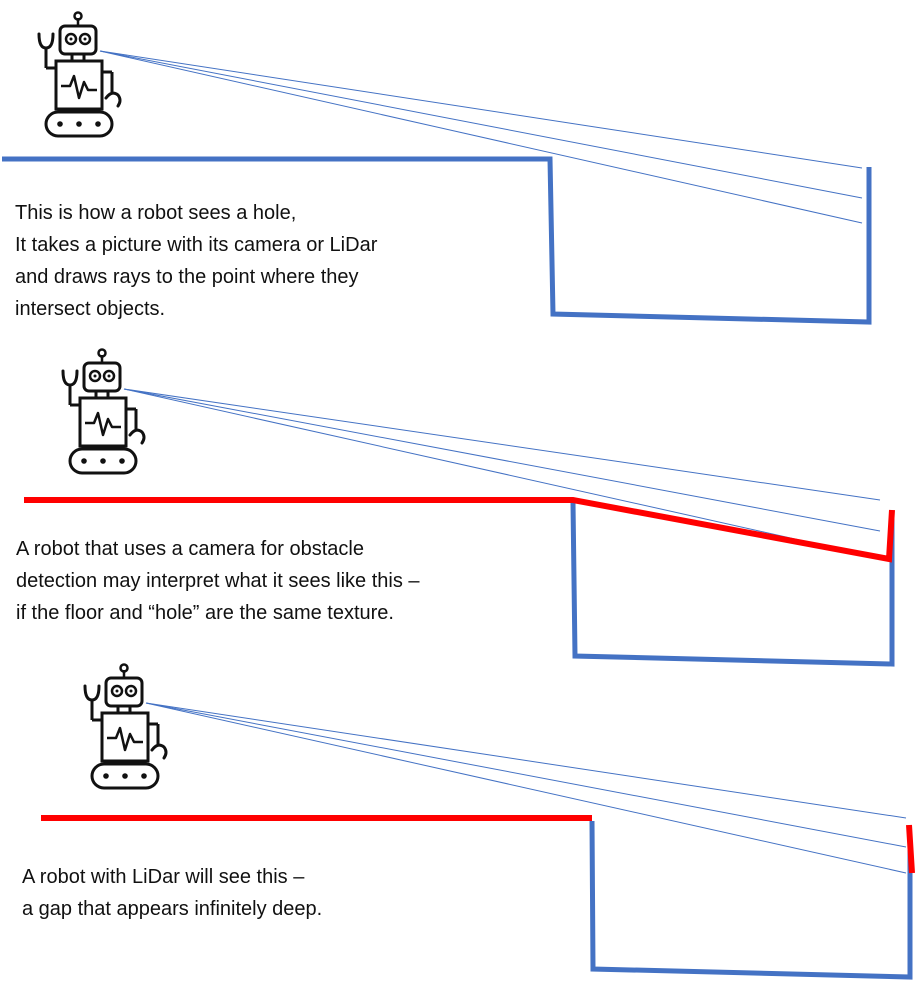  Describe the element at coordinates (156, 213) in the screenshot. I see `caption-line: This is how a robot sees a hole,` at that location.